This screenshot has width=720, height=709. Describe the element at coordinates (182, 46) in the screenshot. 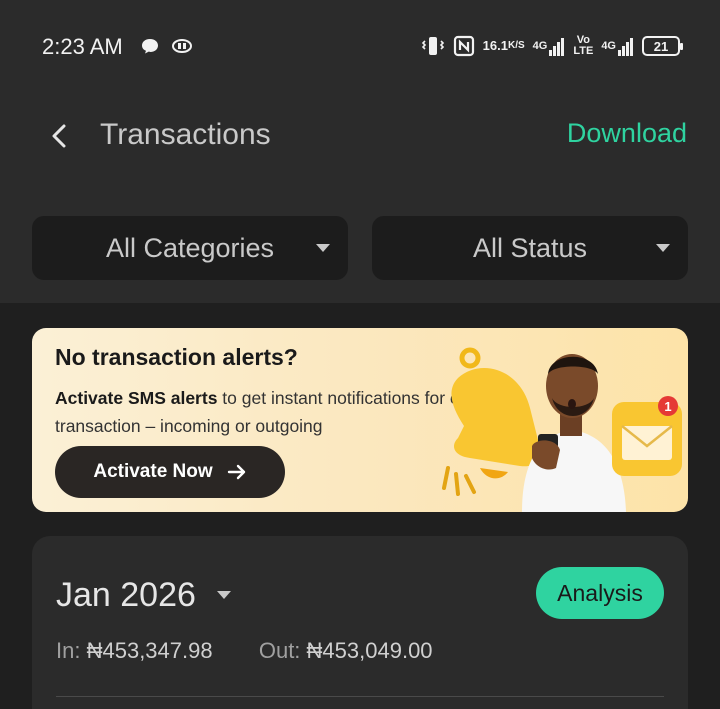

I see `notification-app-icon` at that location.